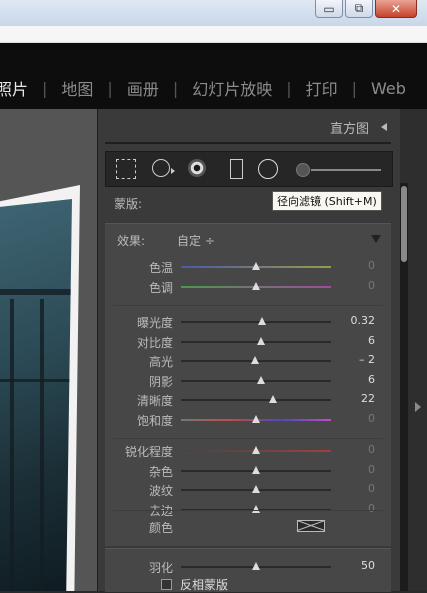 This screenshot has height=593, width=427. Describe the element at coordinates (236, 169) in the screenshot. I see `graduated-filter-icon` at that location.